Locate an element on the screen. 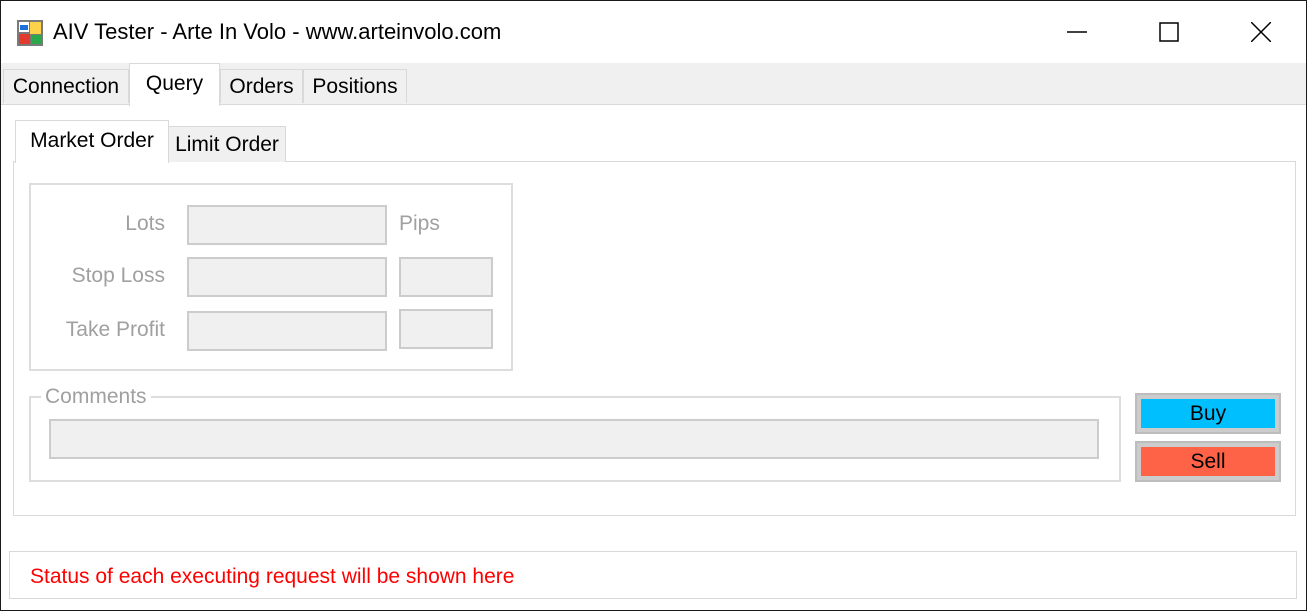 The width and height of the screenshot is (1307, 611). buy-button-label: Buy is located at coordinates (1208, 413).